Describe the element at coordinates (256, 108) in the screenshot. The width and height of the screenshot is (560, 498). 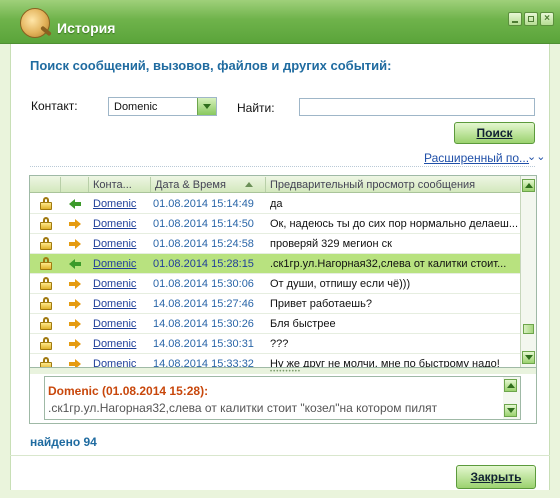
I see `find-label: Найти:` at that location.